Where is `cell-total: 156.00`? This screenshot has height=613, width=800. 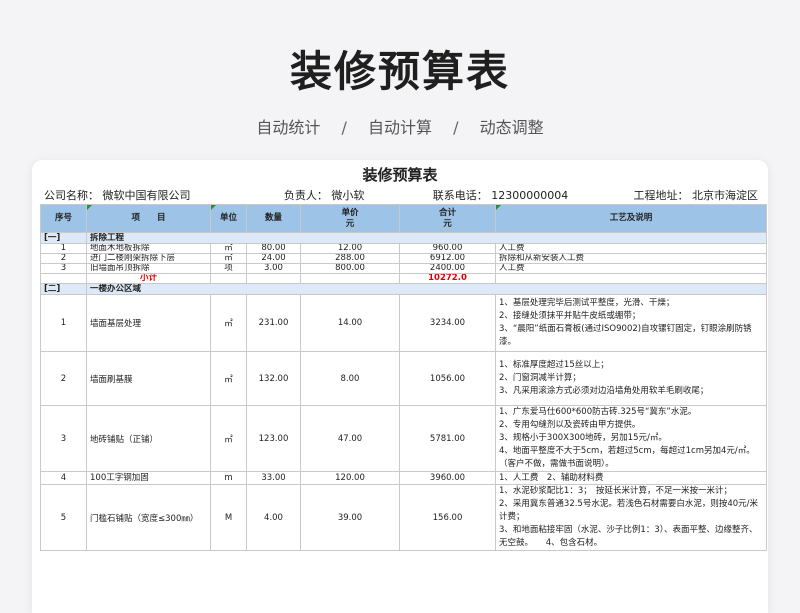 cell-total: 156.00 is located at coordinates (447, 517).